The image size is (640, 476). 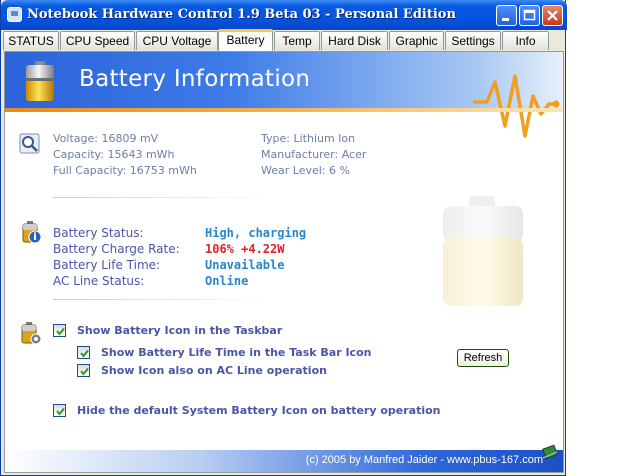 I want to click on life-time-value: Unavailable, so click(x=245, y=265).